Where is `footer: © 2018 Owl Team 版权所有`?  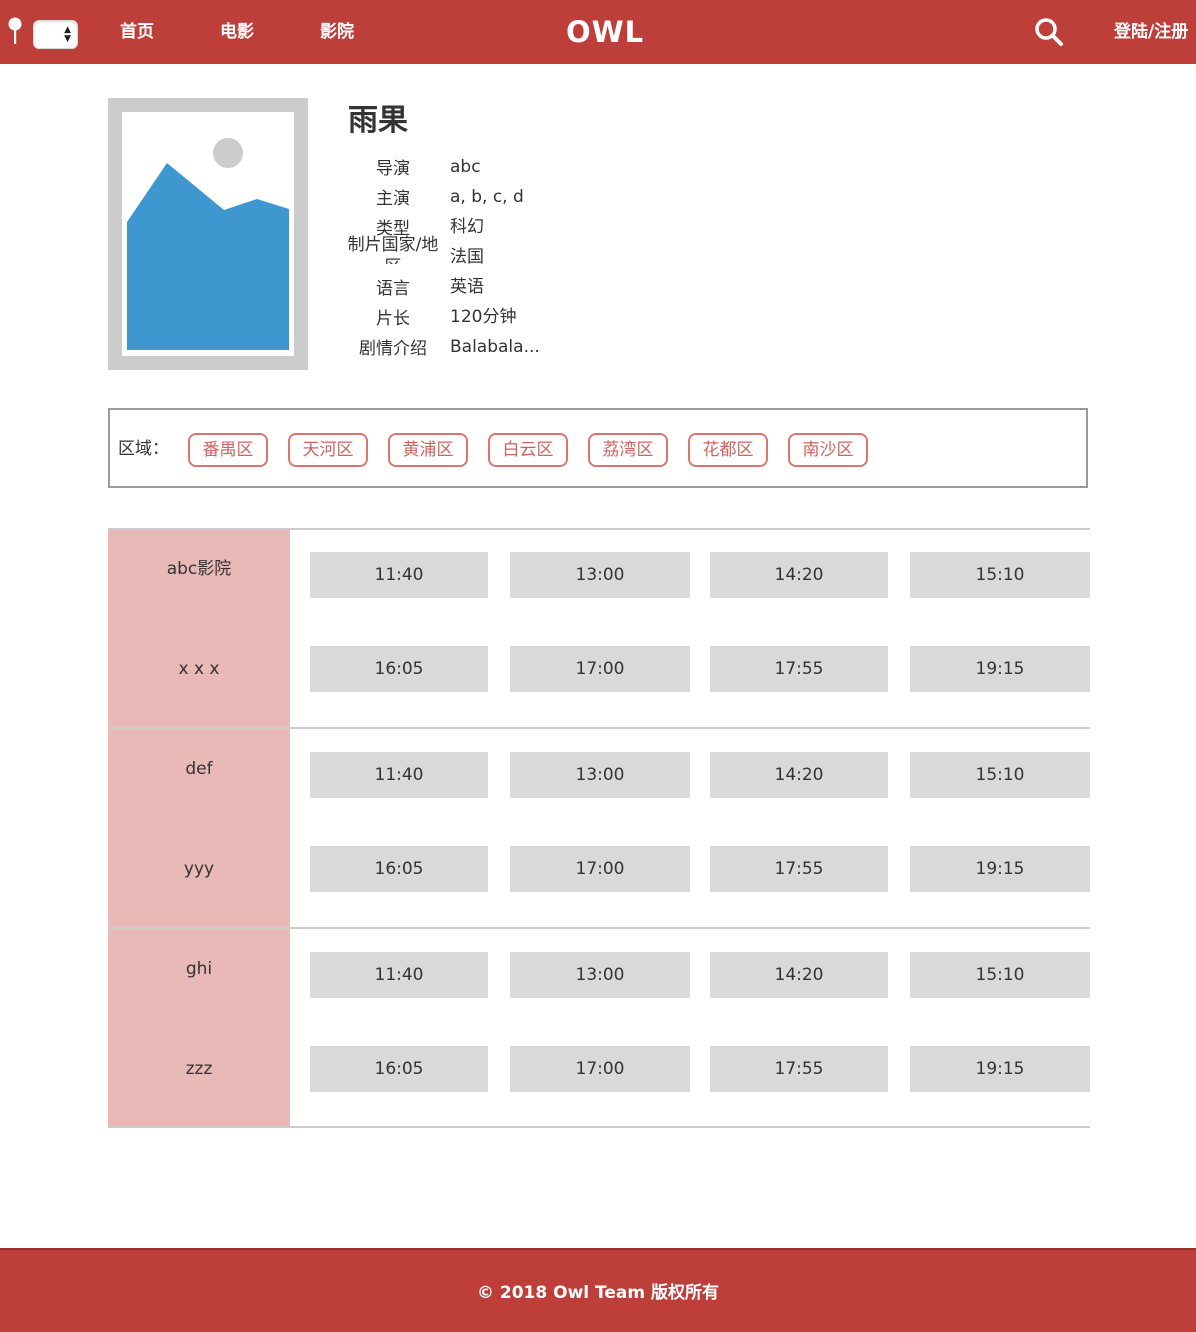
footer: © 2018 Owl Team 版权所有 is located at coordinates (598, 1290).